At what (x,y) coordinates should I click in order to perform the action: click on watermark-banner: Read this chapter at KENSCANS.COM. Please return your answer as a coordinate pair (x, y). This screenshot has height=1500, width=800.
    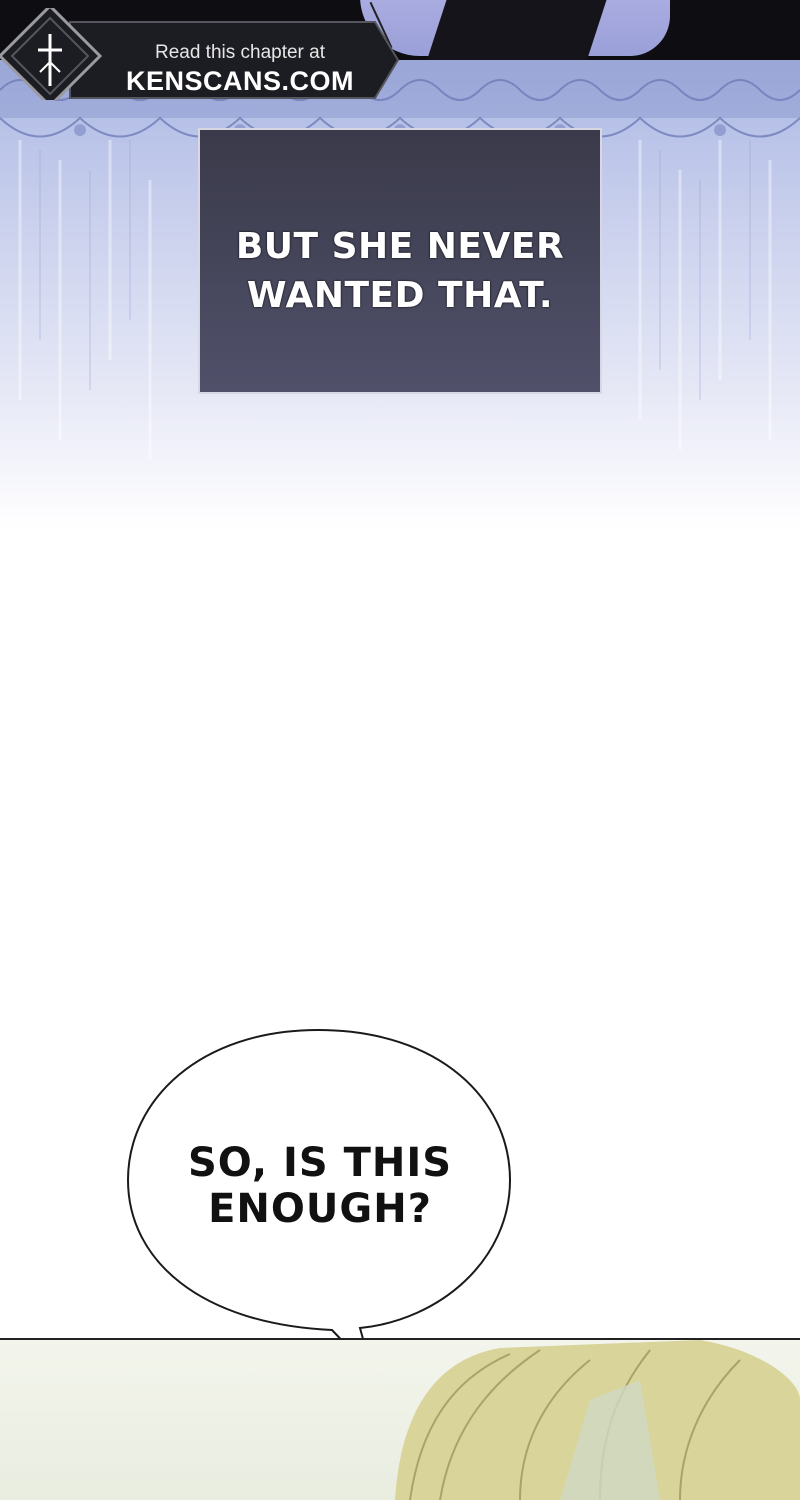
    Looking at the image, I should click on (200, 56).